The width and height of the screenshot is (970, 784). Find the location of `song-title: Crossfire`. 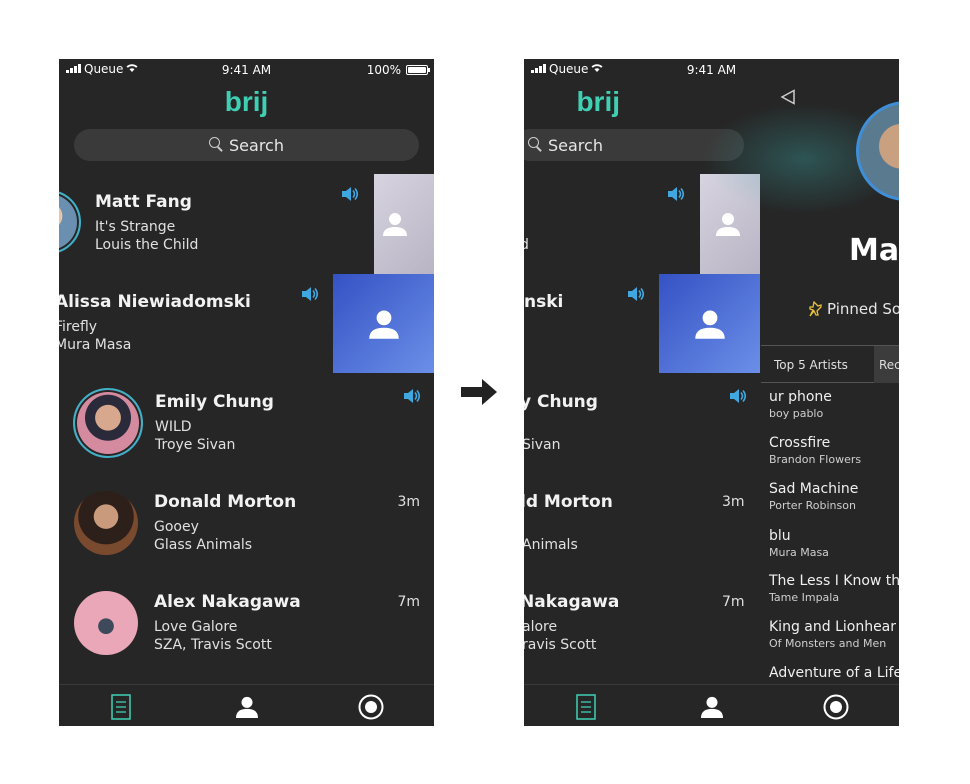

song-title: Crossfire is located at coordinates (800, 443).